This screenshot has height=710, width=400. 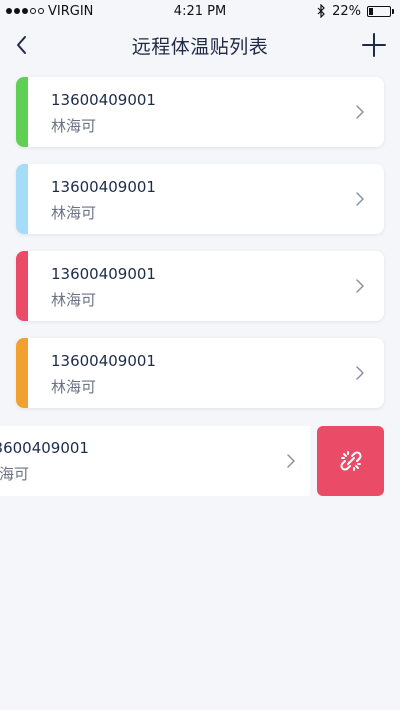 I want to click on bluetooth-icon, so click(x=321, y=11).